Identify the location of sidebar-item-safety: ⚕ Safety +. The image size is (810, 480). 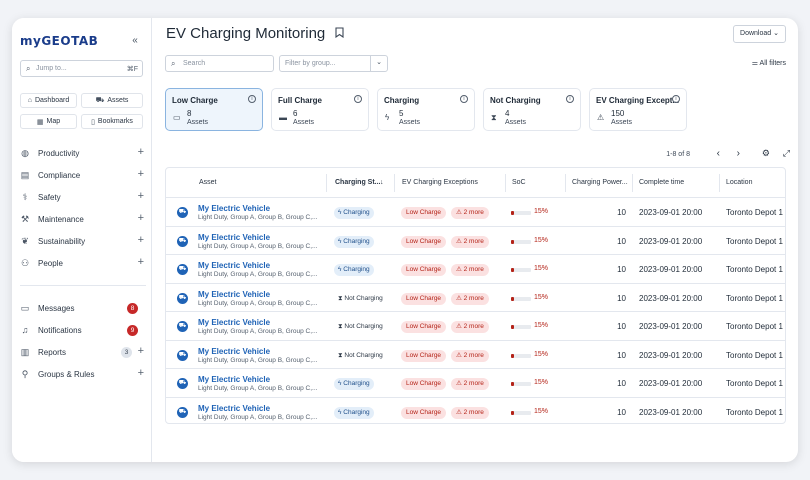
(83, 197).